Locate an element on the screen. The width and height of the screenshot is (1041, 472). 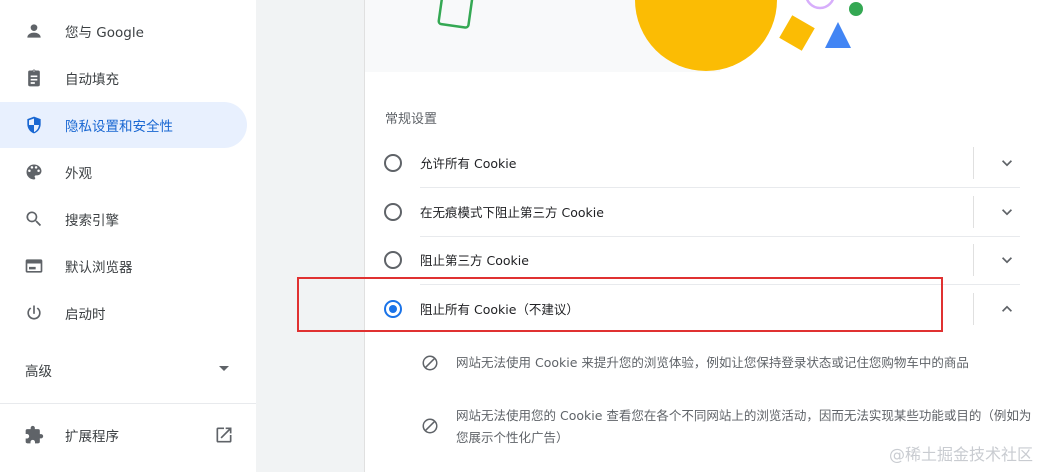
sidebar-item-you-and-google: 您与 Google is located at coordinates (123, 31).